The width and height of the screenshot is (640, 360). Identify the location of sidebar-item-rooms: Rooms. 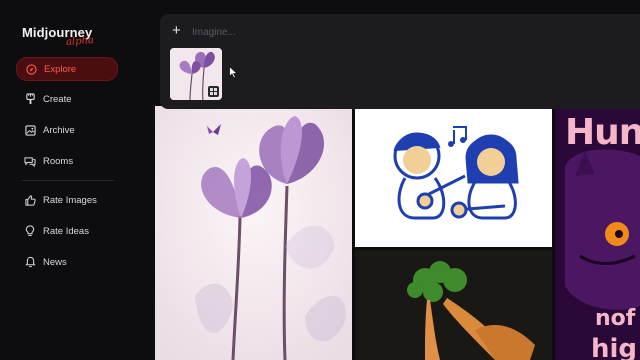
(66, 161).